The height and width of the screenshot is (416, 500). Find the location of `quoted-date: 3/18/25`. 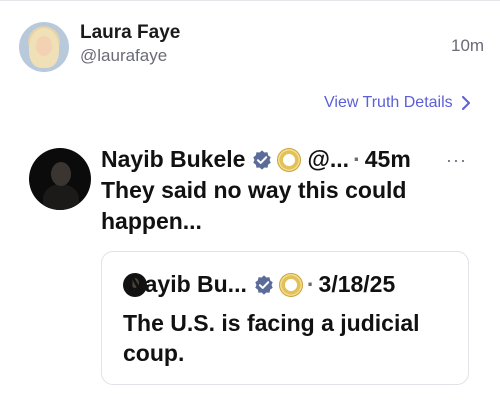

quoted-date: 3/18/25 is located at coordinates (357, 284).